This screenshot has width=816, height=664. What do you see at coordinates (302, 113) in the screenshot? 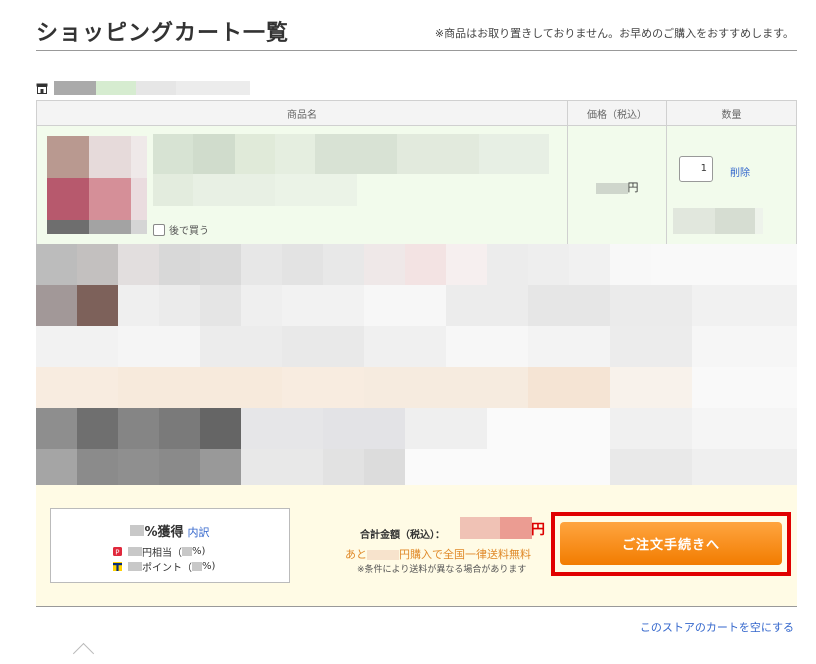
I see `header-product-name: 商品名` at bounding box center [302, 113].